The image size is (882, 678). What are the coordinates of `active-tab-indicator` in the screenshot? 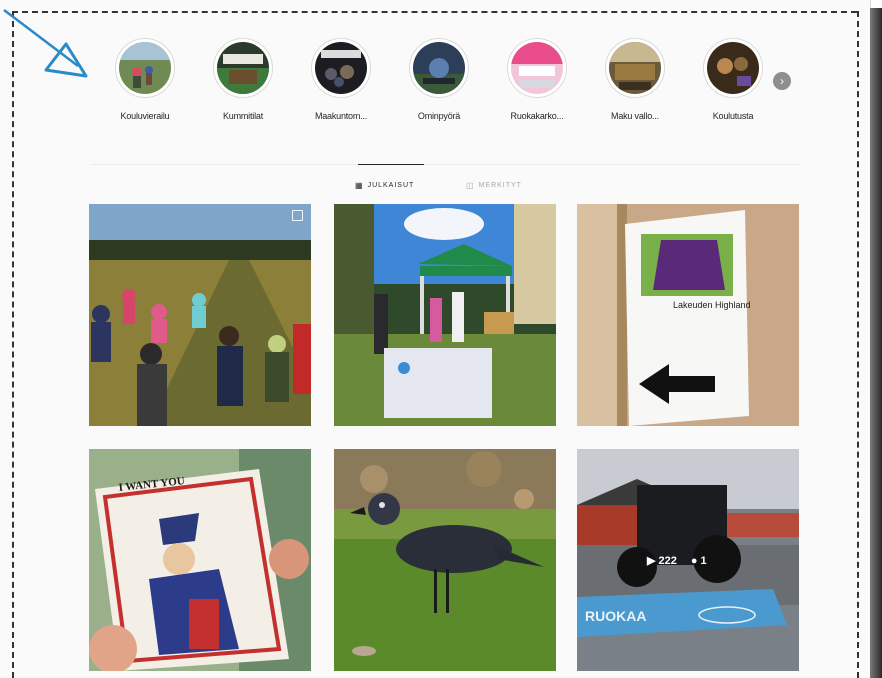 It's located at (391, 164).